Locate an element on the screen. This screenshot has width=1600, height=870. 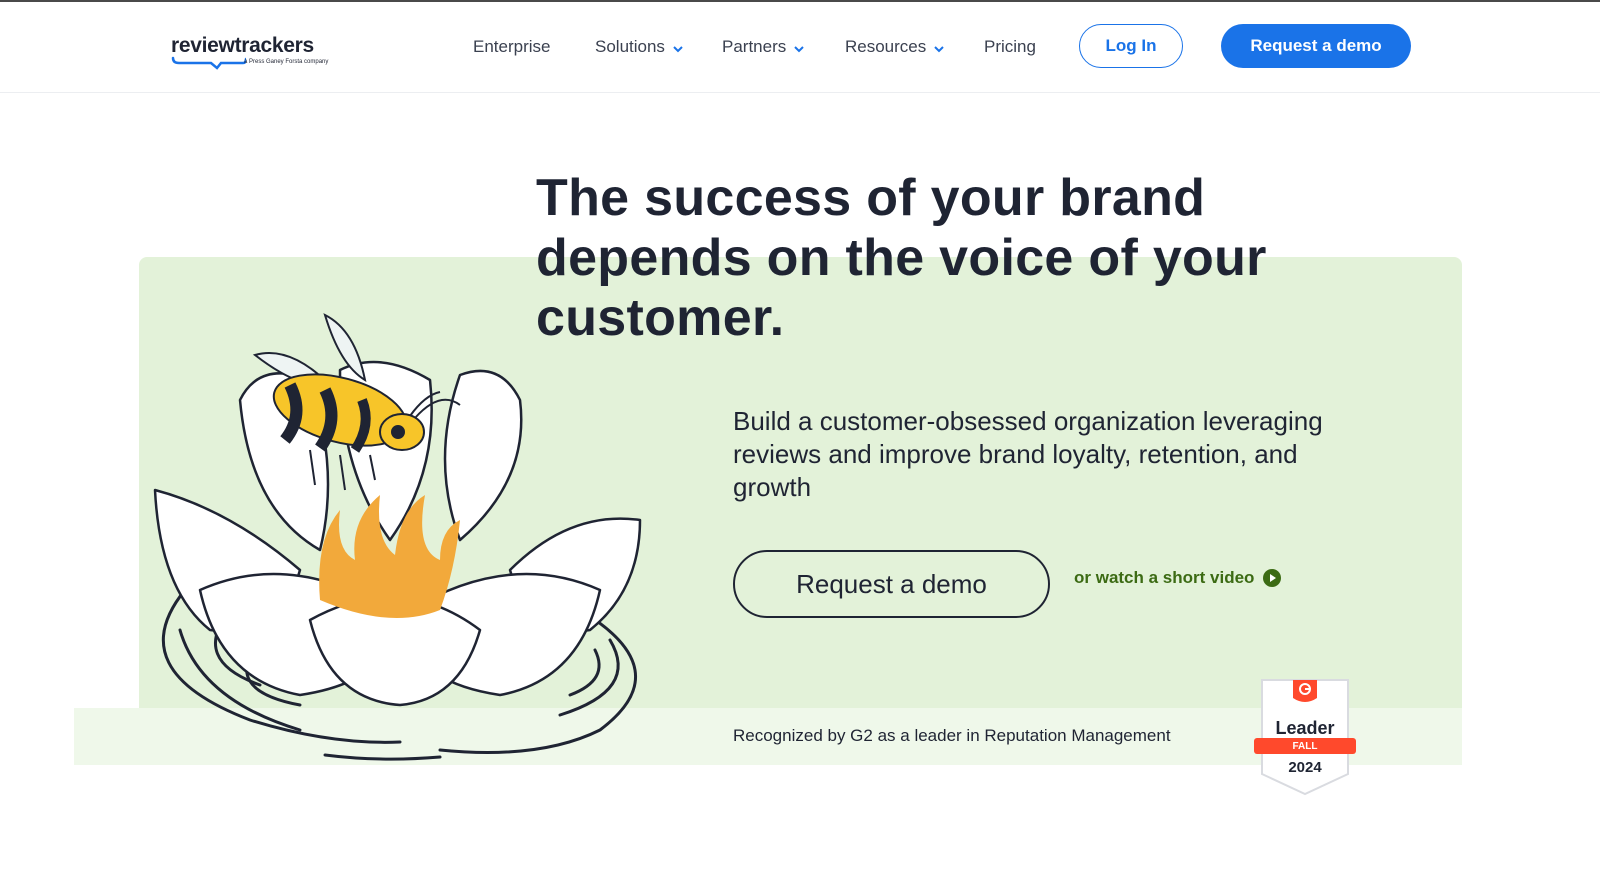
logo-tagline: a Press Ganey Forsta company is located at coordinates (286, 62).